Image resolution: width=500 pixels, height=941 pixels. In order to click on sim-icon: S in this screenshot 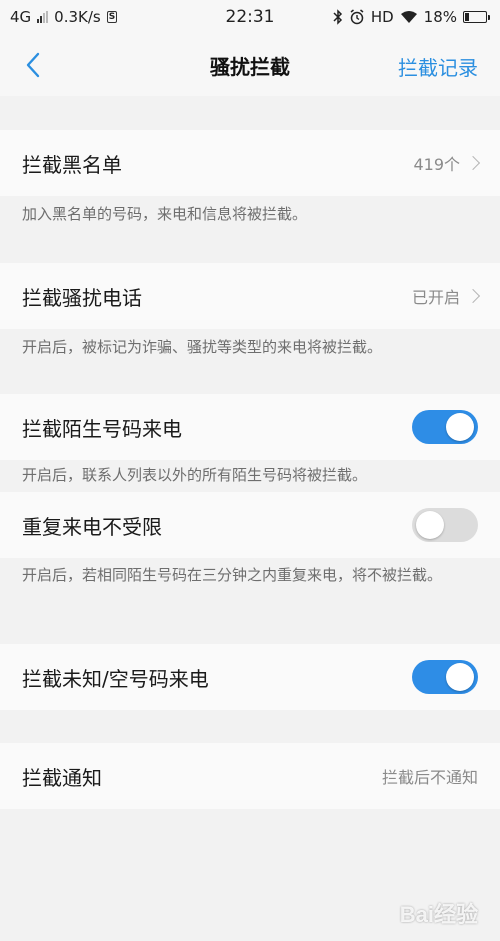, I will do `click(112, 17)`.